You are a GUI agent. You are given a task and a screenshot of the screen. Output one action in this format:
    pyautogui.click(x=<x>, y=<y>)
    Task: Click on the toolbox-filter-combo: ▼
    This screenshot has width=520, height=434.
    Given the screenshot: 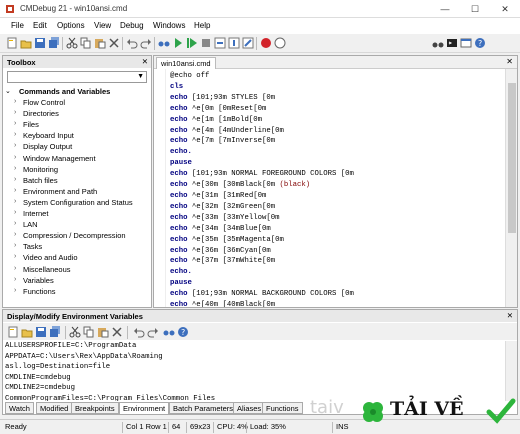 What is the action you would take?
    pyautogui.click(x=77, y=77)
    